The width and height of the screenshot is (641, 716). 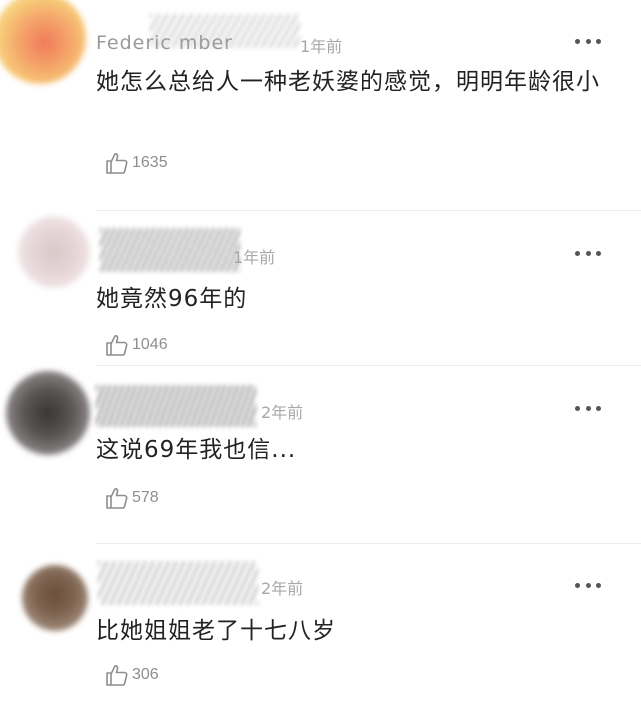 What do you see at coordinates (216, 631) in the screenshot?
I see `comment-text: 比她姐姐老了十七八岁` at bounding box center [216, 631].